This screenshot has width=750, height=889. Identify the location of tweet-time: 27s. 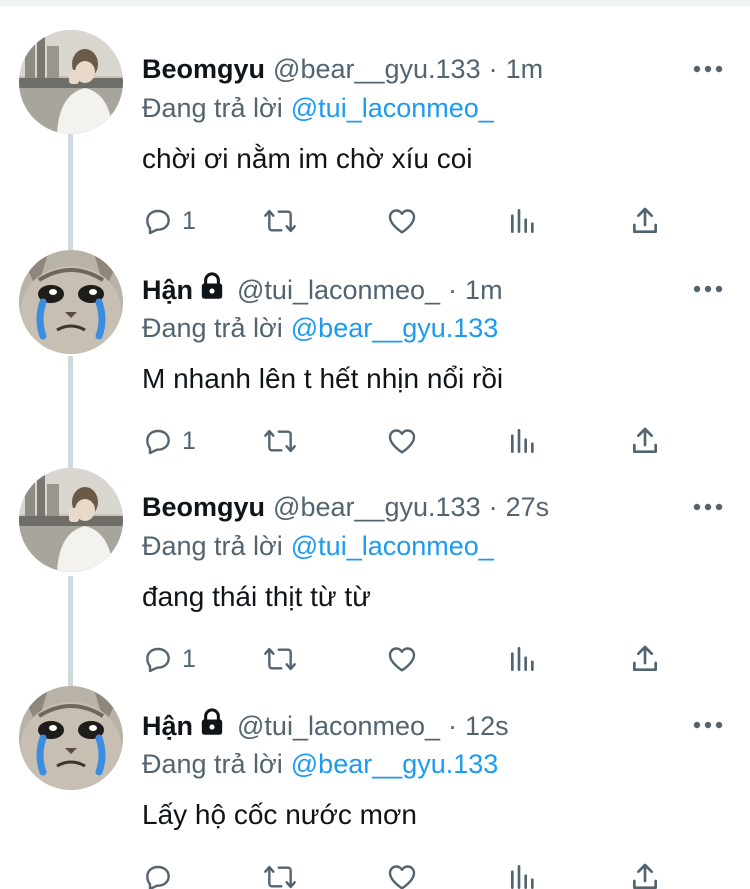
(528, 507).